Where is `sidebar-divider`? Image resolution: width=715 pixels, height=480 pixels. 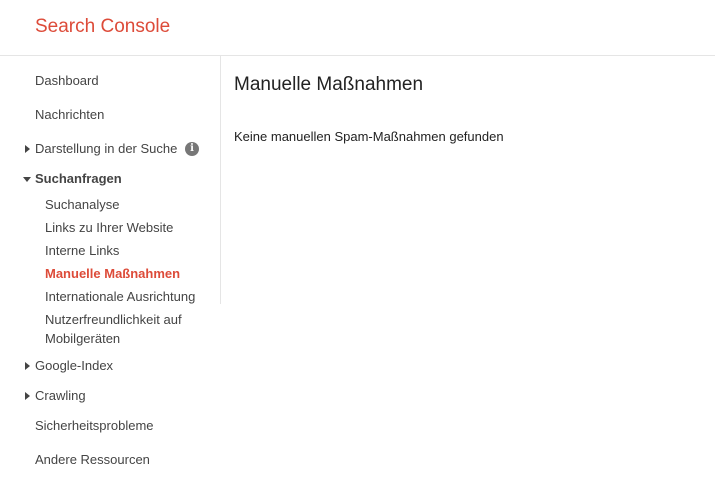
sidebar-divider is located at coordinates (220, 180).